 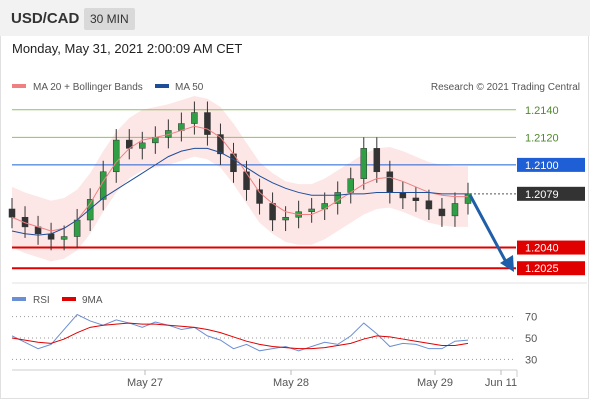 What do you see at coordinates (501, 383) in the screenshot?
I see `x-tick-label: Jun 11` at bounding box center [501, 383].